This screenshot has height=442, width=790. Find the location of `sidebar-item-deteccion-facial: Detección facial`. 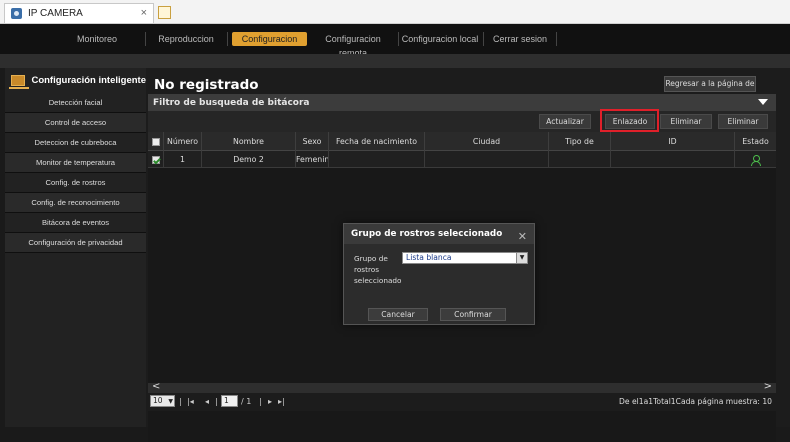

sidebar-item-deteccion-facial: Detección facial is located at coordinates (75, 103).